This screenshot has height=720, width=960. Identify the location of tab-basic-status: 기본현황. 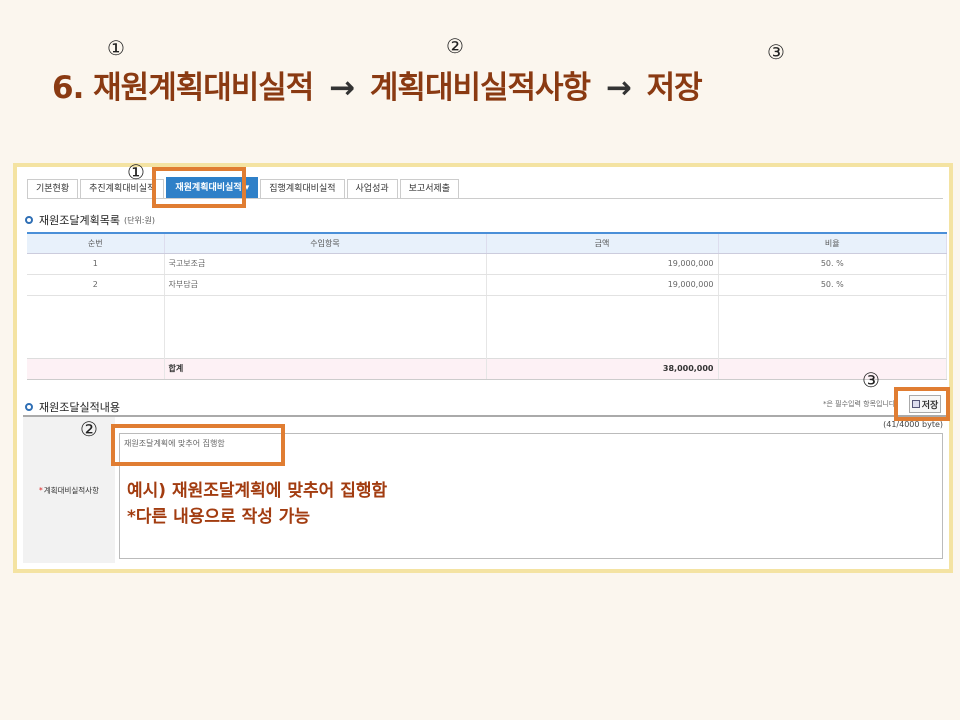
(53, 189).